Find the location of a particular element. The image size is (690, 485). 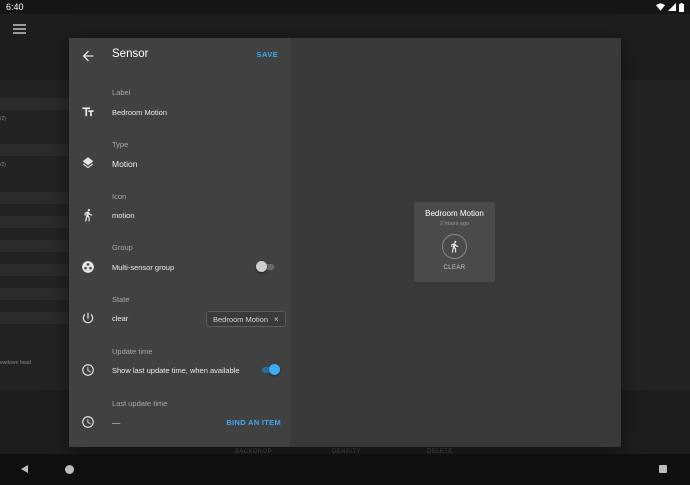

chip-close-icon: × is located at coordinates (276, 319).